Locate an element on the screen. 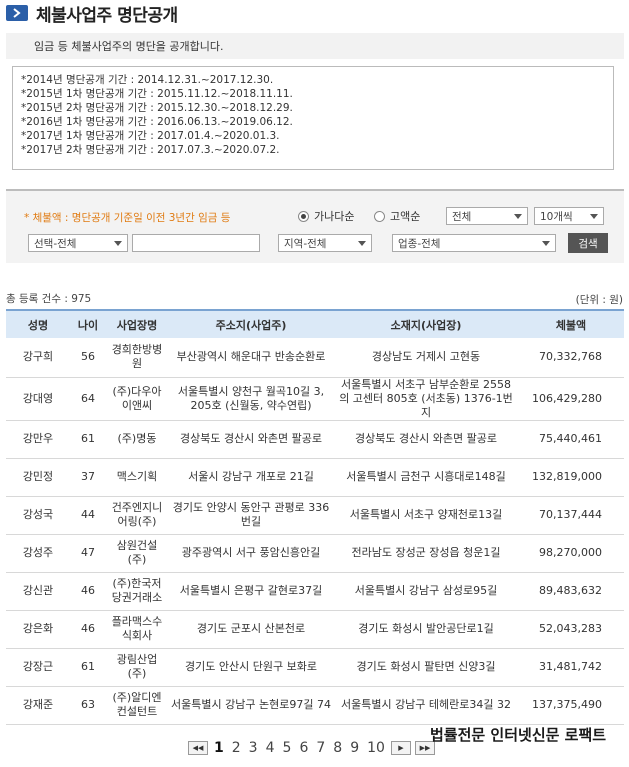 The image size is (629, 767). cell-age: 37 is located at coordinates (88, 477).